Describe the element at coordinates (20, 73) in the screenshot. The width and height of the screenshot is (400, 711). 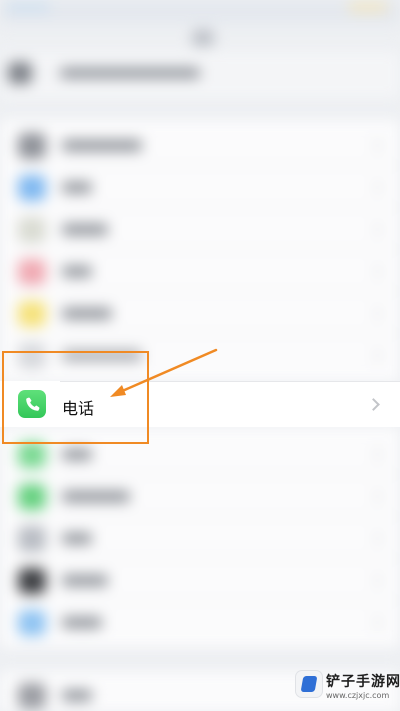
I see `avatar` at that location.